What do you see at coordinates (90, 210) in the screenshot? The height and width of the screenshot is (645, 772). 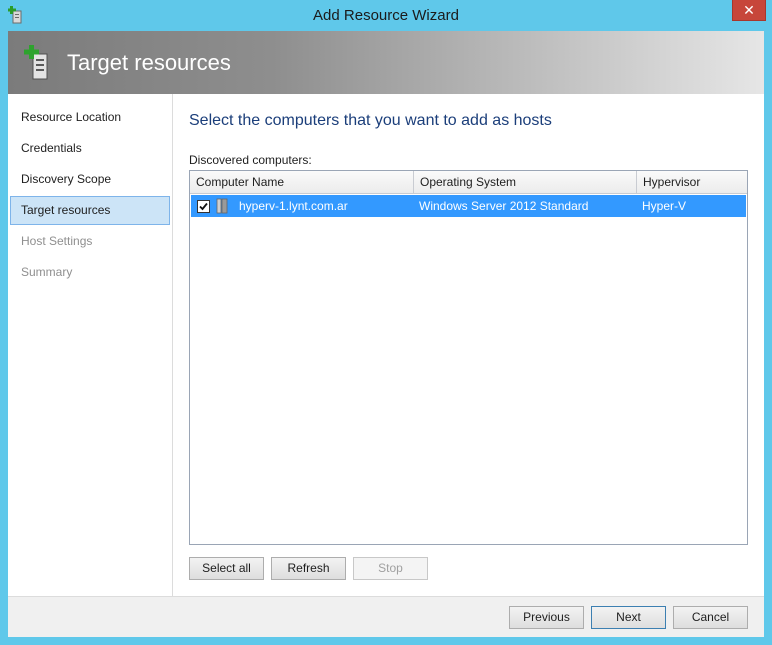 I see `step-target-resources: Target resources` at bounding box center [90, 210].